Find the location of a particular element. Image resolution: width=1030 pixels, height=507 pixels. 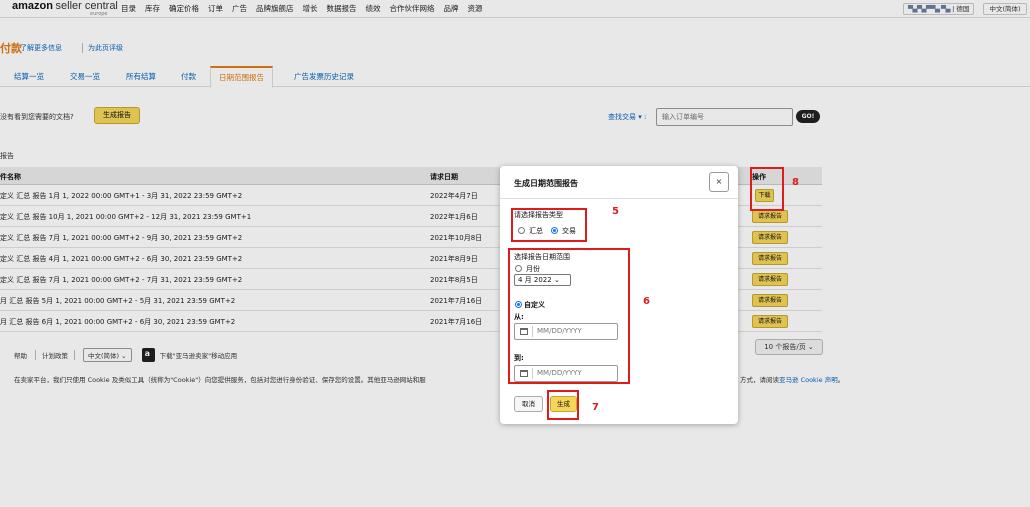

modal-title: 生成日期范围报告 is located at coordinates (546, 183).